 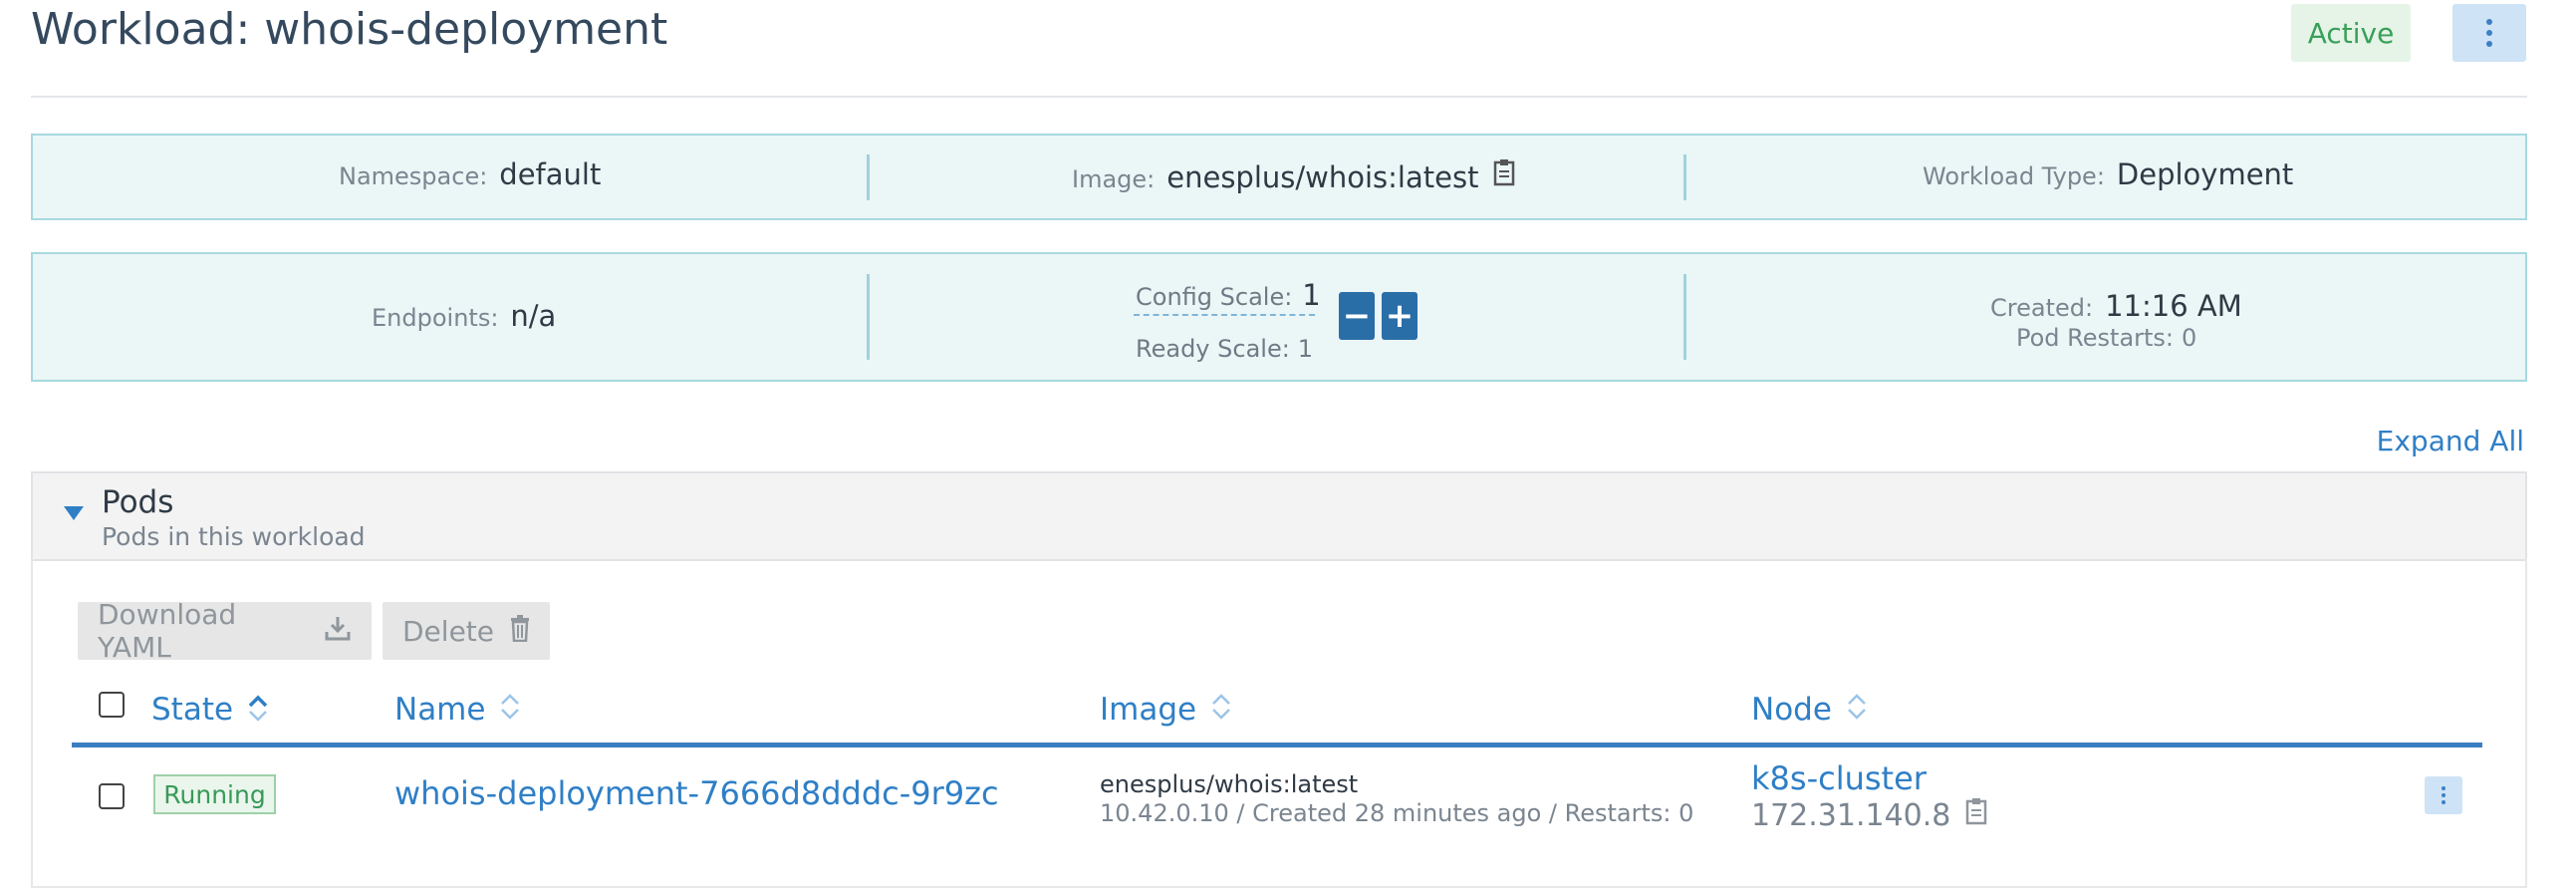 I want to click on delete-button: Delete, so click(x=466, y=631).